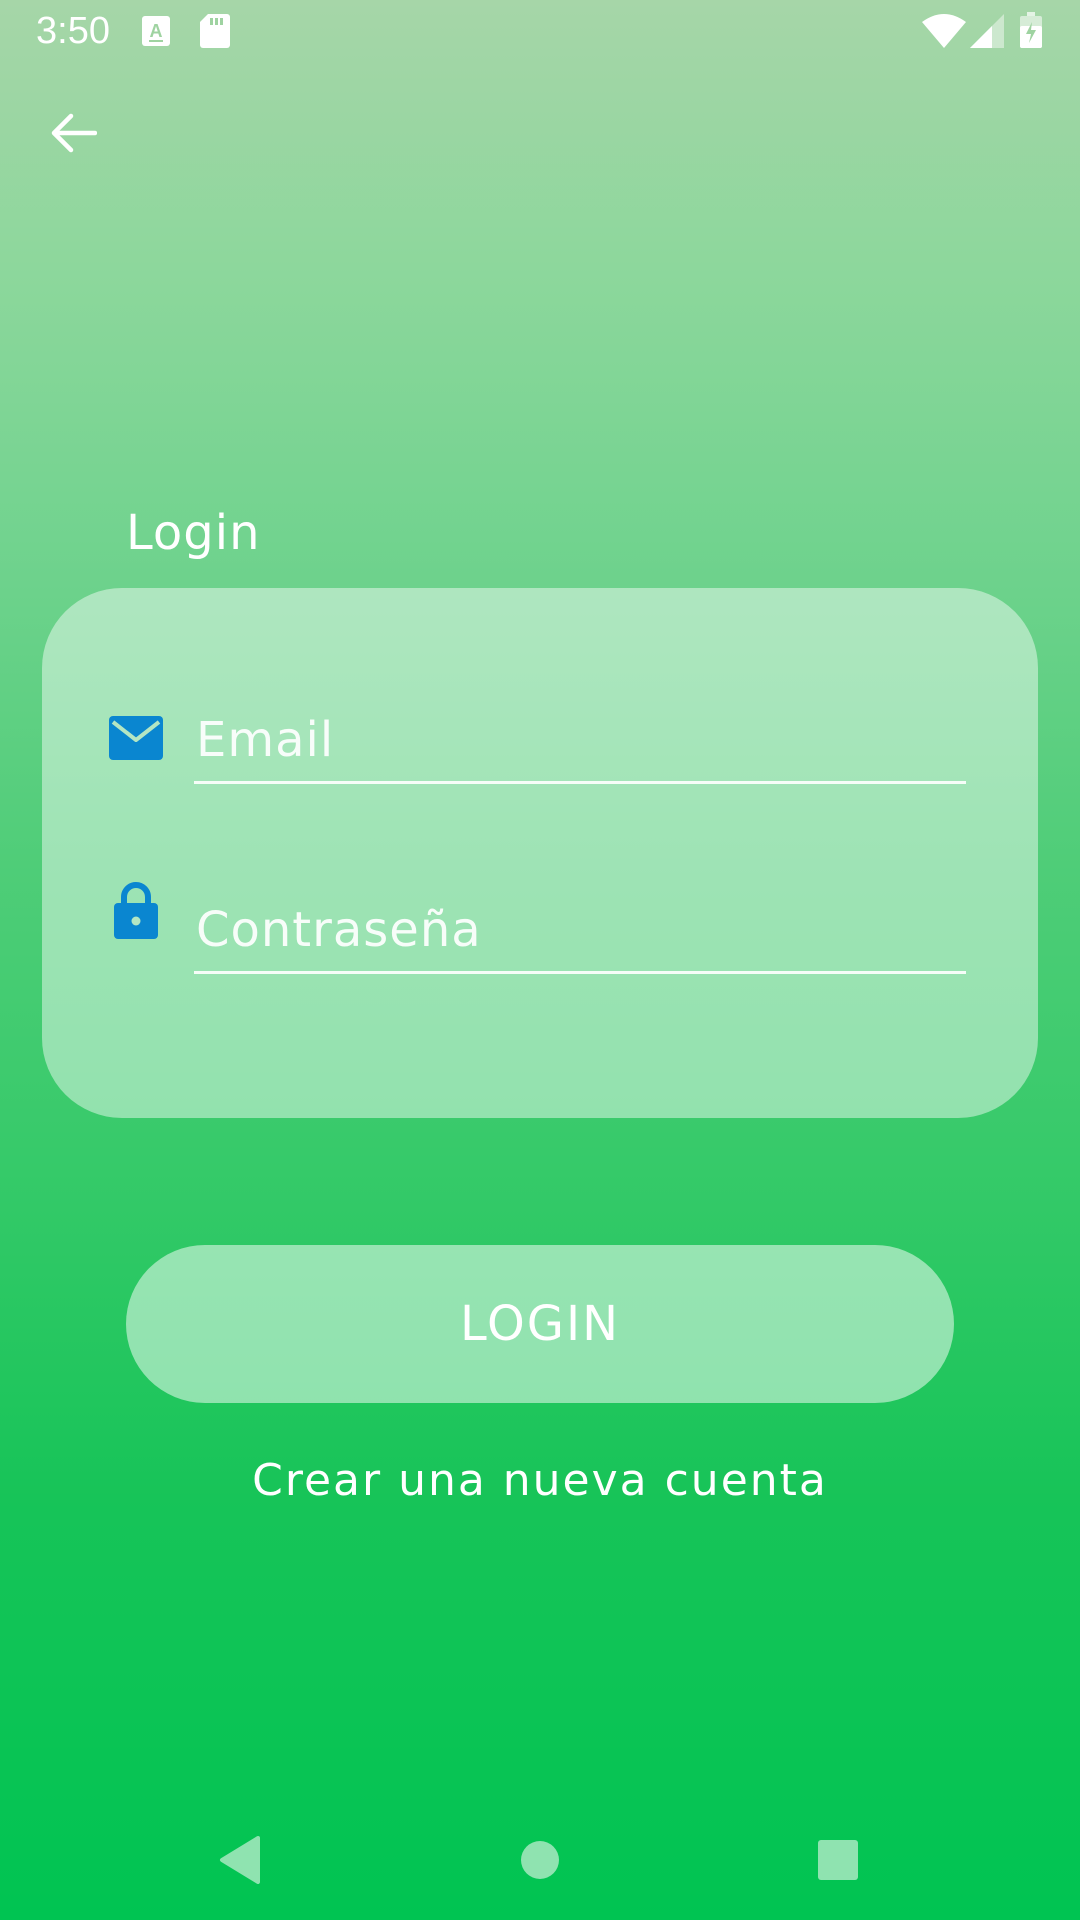  I want to click on nav-back-icon, so click(240, 1862).